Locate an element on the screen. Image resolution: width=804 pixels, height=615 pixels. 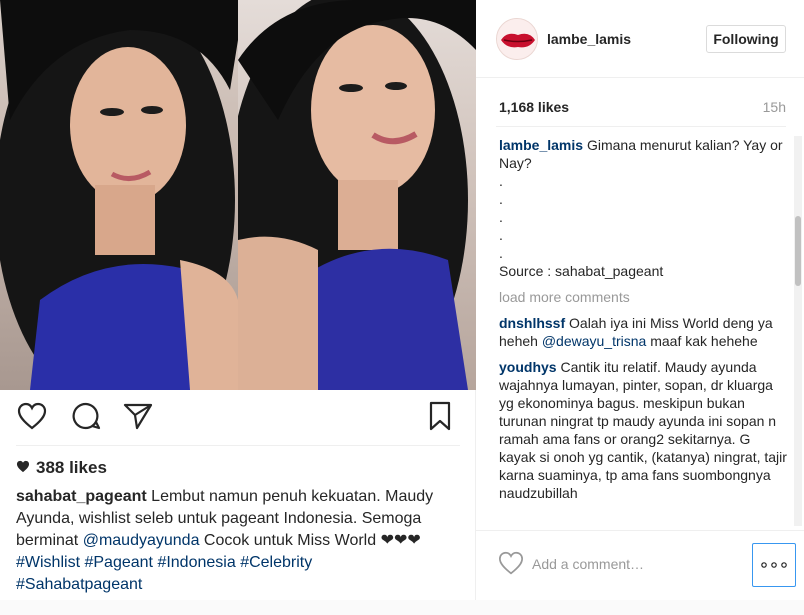
paper-plane-icon is located at coordinates (138, 416).